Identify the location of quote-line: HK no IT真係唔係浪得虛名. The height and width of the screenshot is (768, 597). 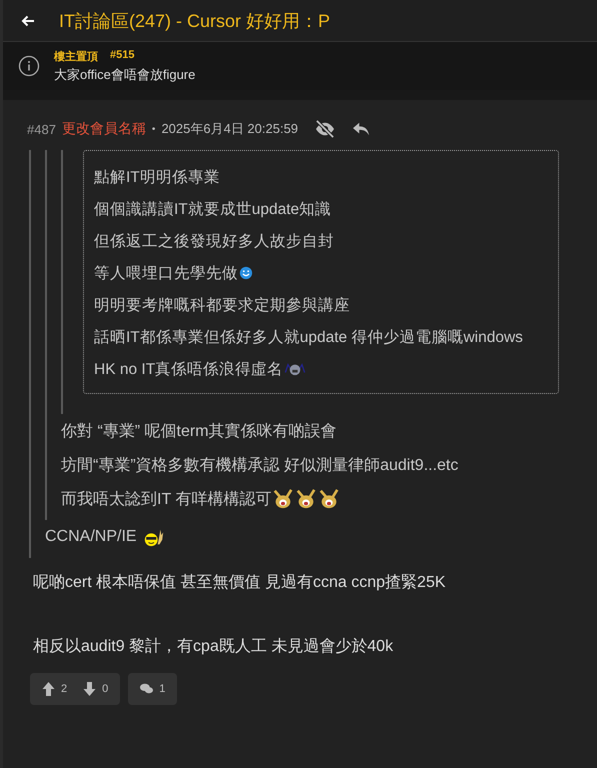
(189, 370).